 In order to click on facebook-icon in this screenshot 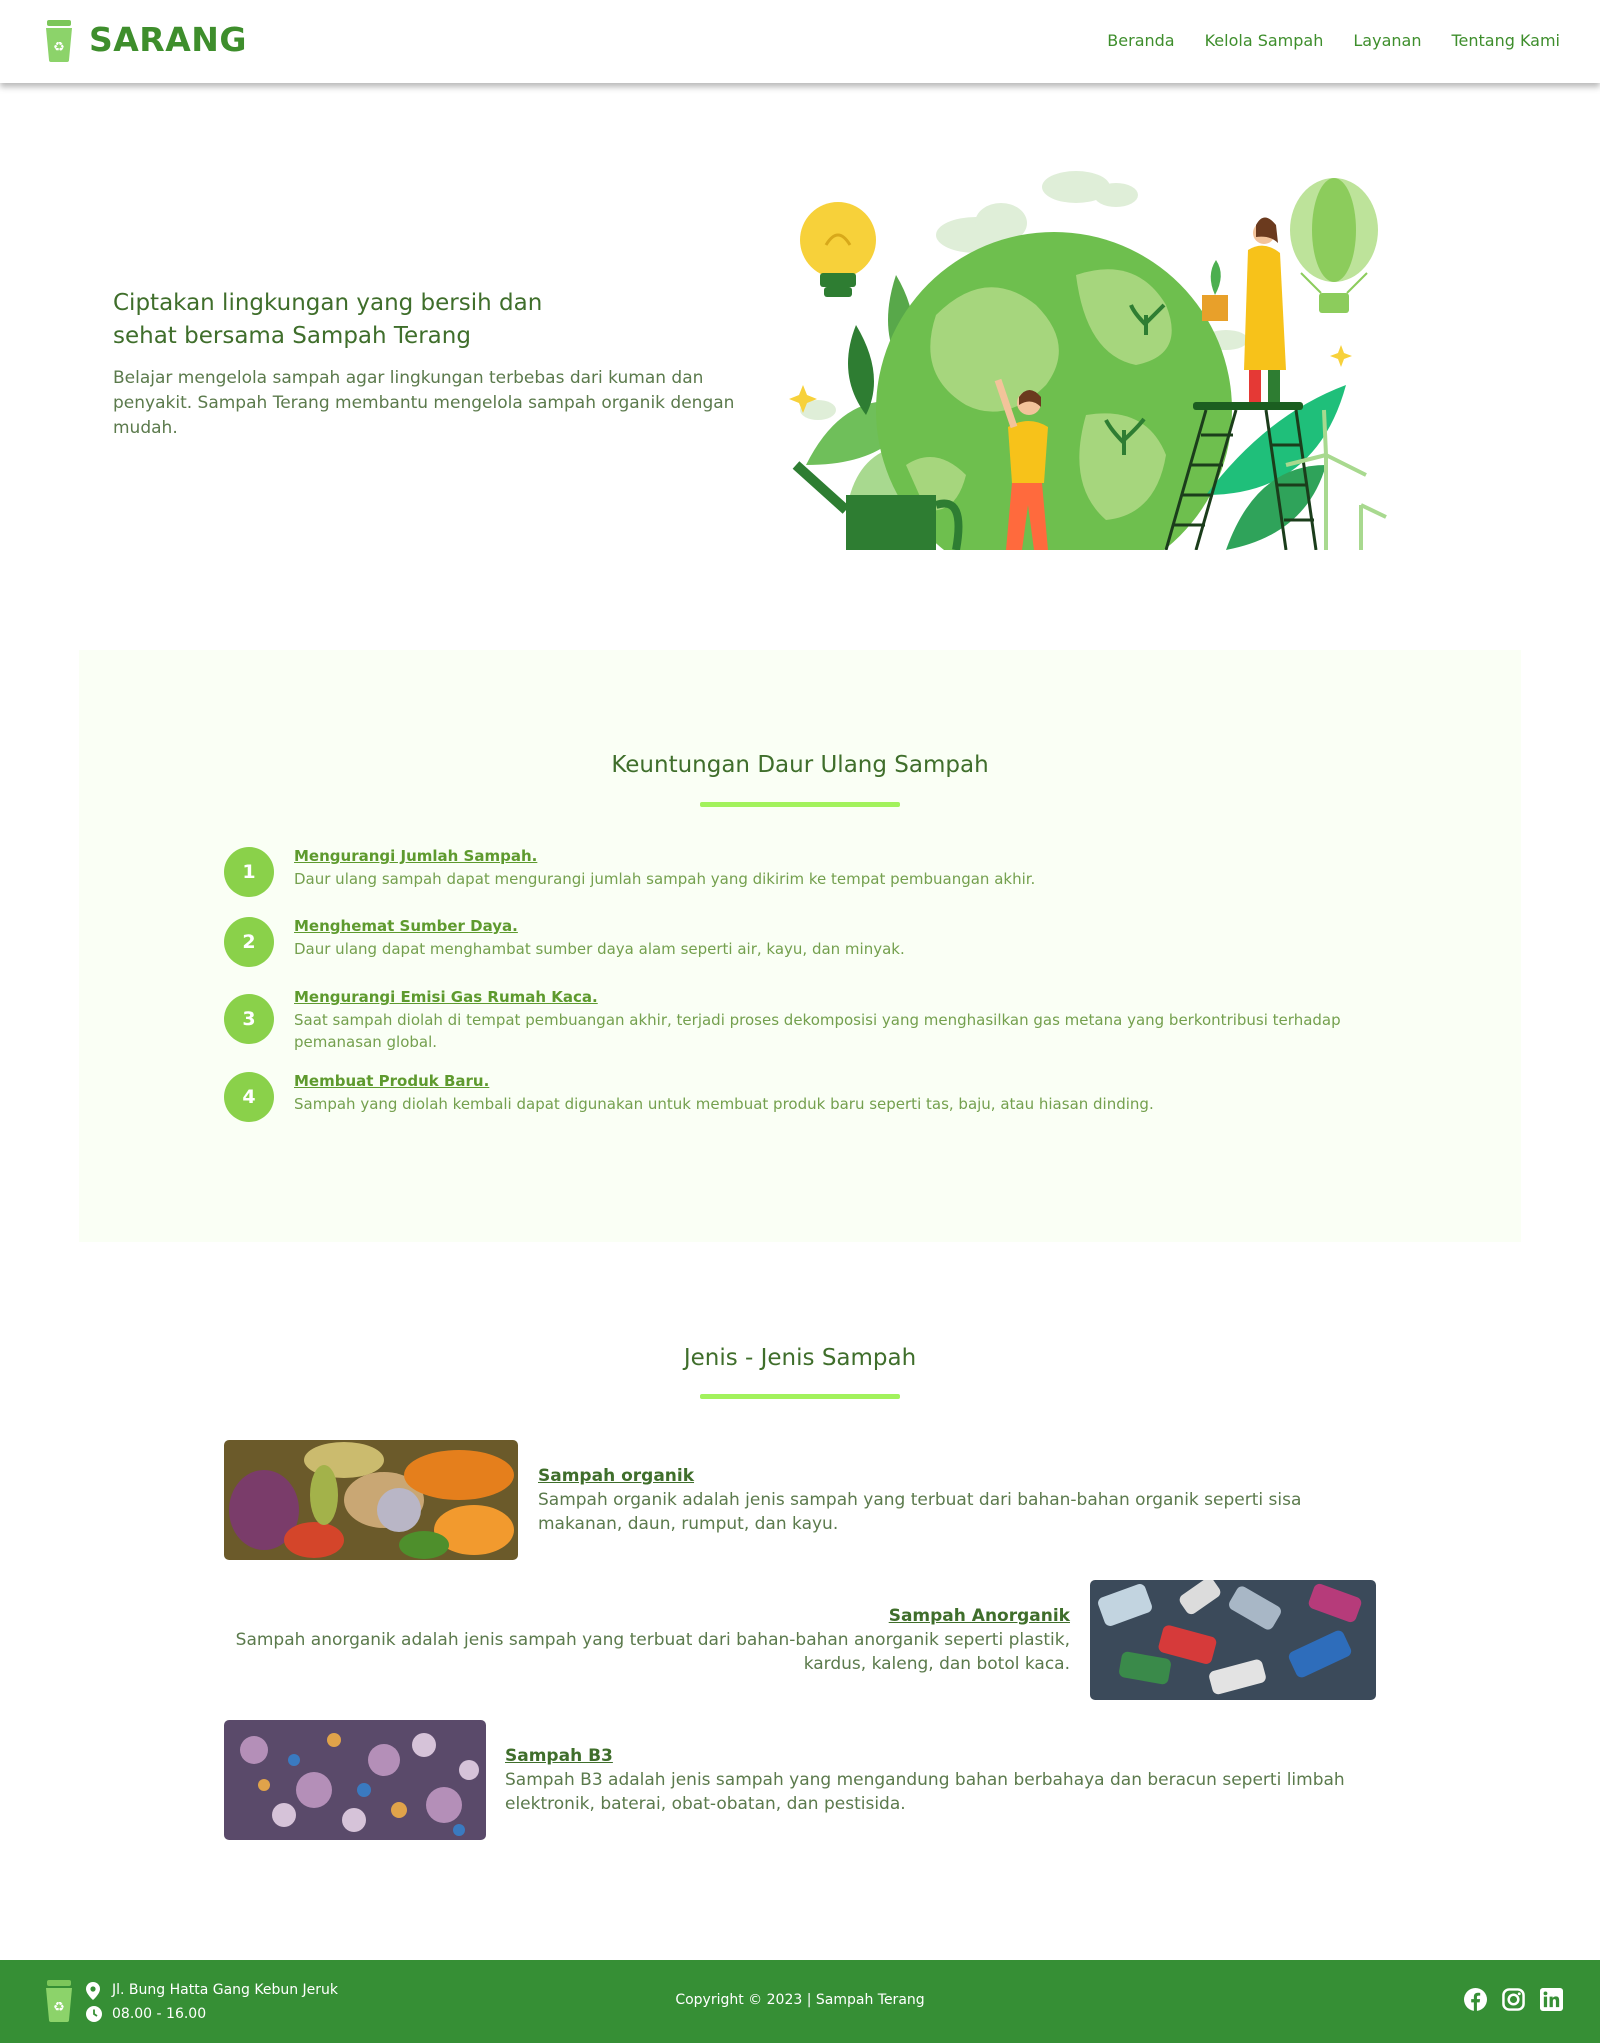, I will do `click(1475, 1999)`.